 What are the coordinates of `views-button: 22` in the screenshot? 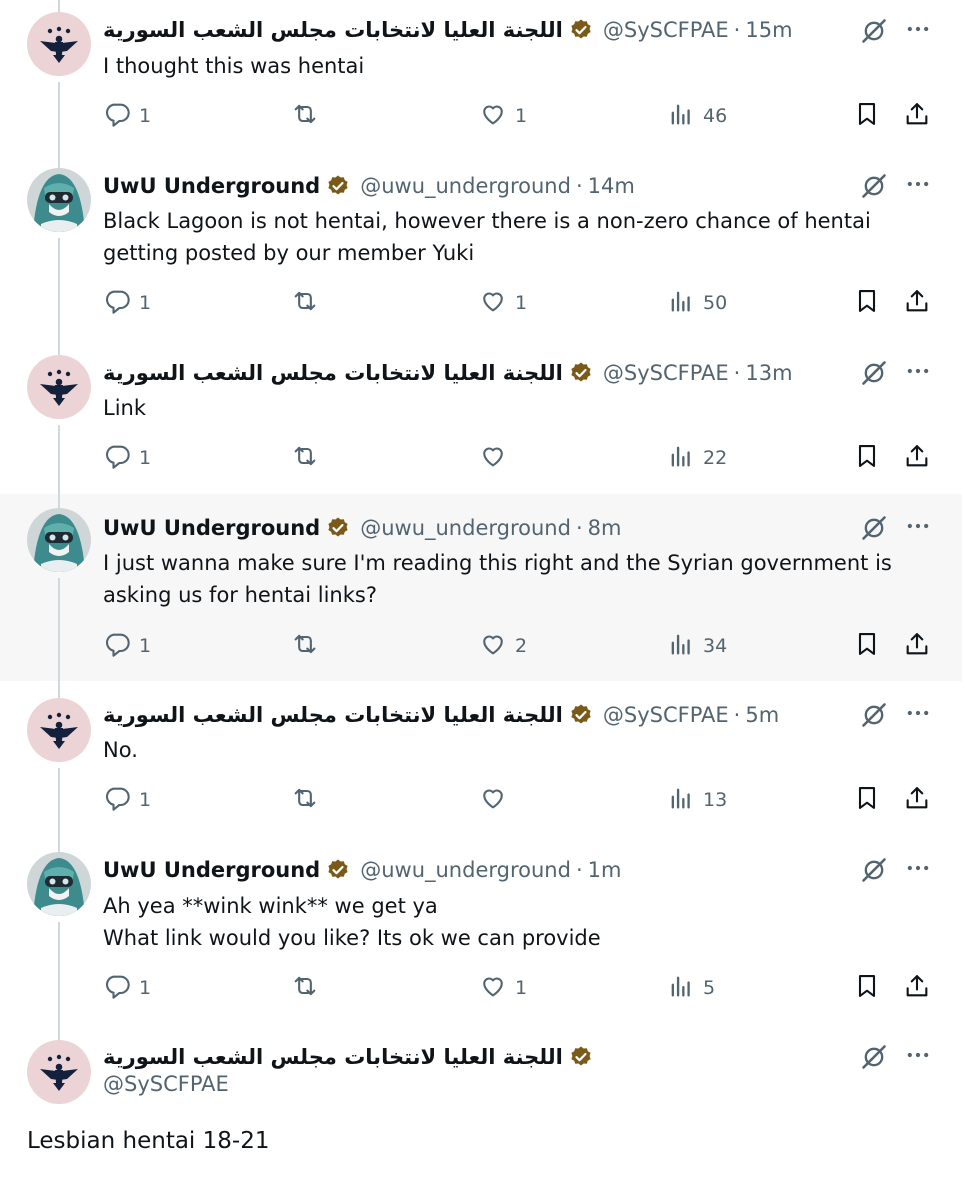 It's located at (697, 458).